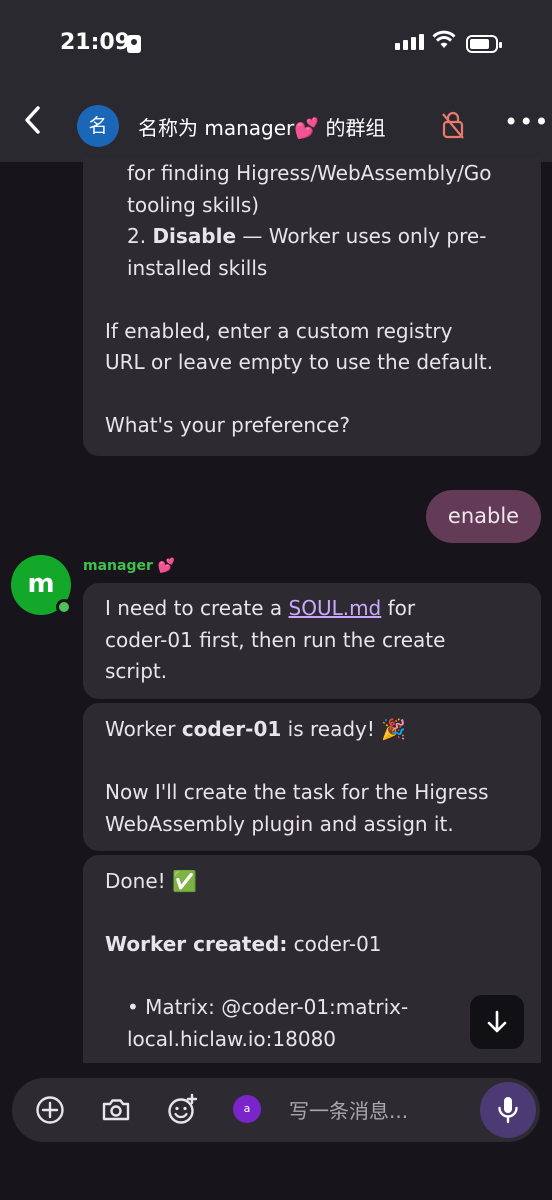 Image resolution: width=552 pixels, height=1200 pixels. Describe the element at coordinates (227, 425) in the screenshot. I see `message-line: What's your preference?` at that location.